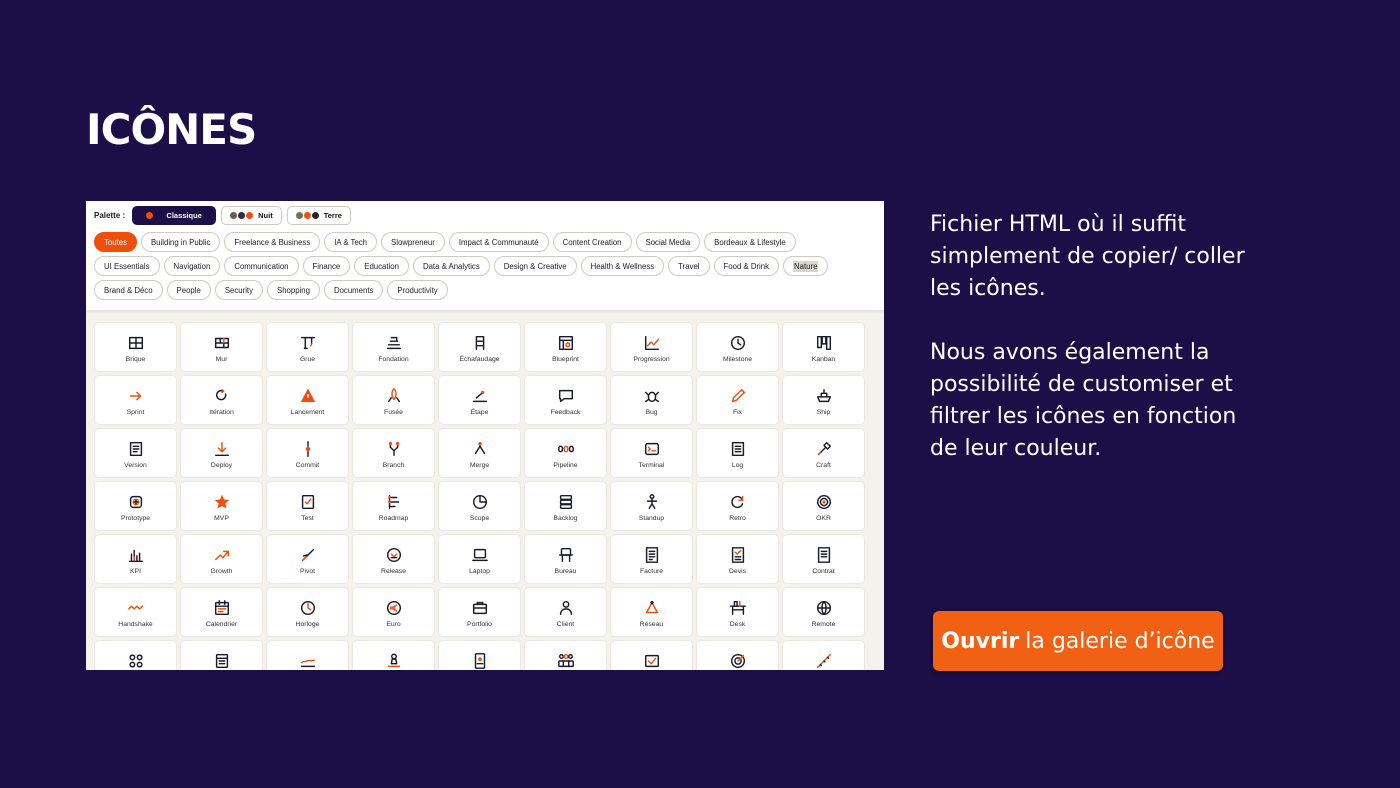 Image resolution: width=1400 pixels, height=788 pixels. I want to click on icon-tile: Fondation, so click(393, 347).